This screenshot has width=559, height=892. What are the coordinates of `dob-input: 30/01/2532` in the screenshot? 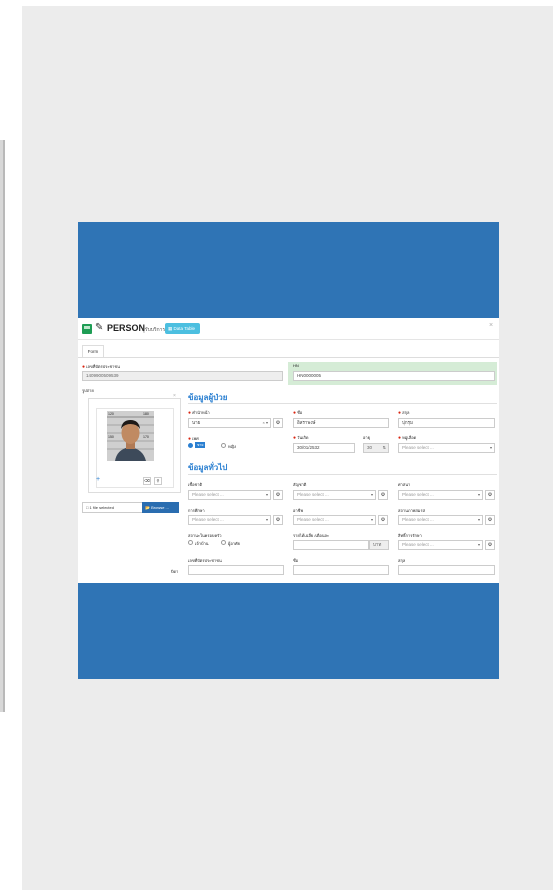 It's located at (324, 448).